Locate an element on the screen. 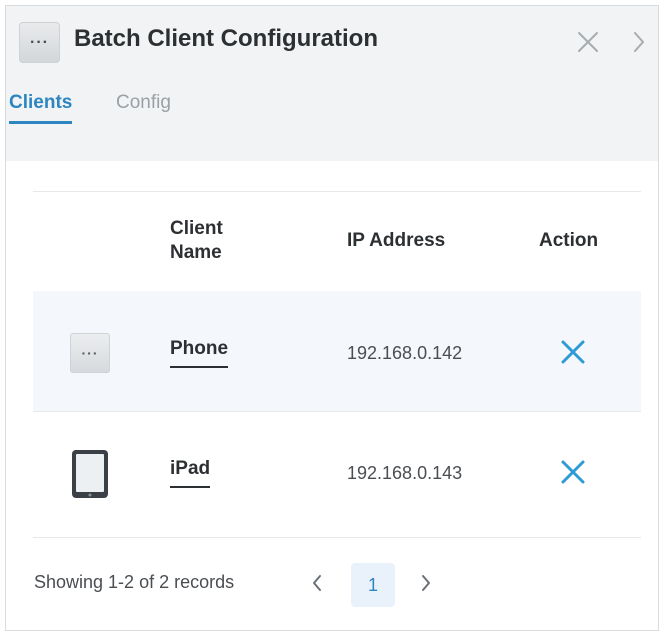 This screenshot has width=665, height=637. close-icon is located at coordinates (588, 42).